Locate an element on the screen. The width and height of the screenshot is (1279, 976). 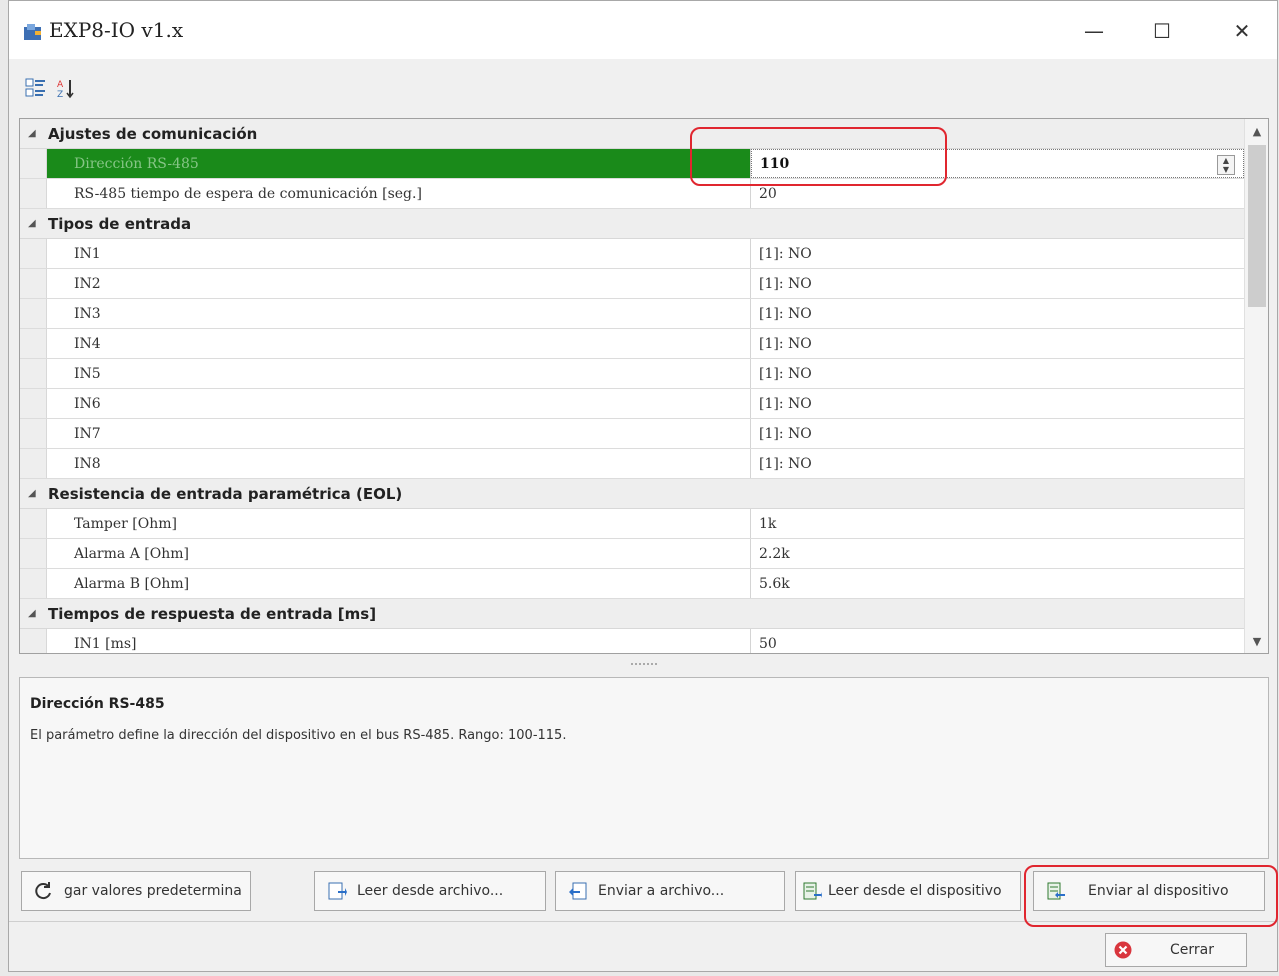
property-value: 50 is located at coordinates (997, 641).